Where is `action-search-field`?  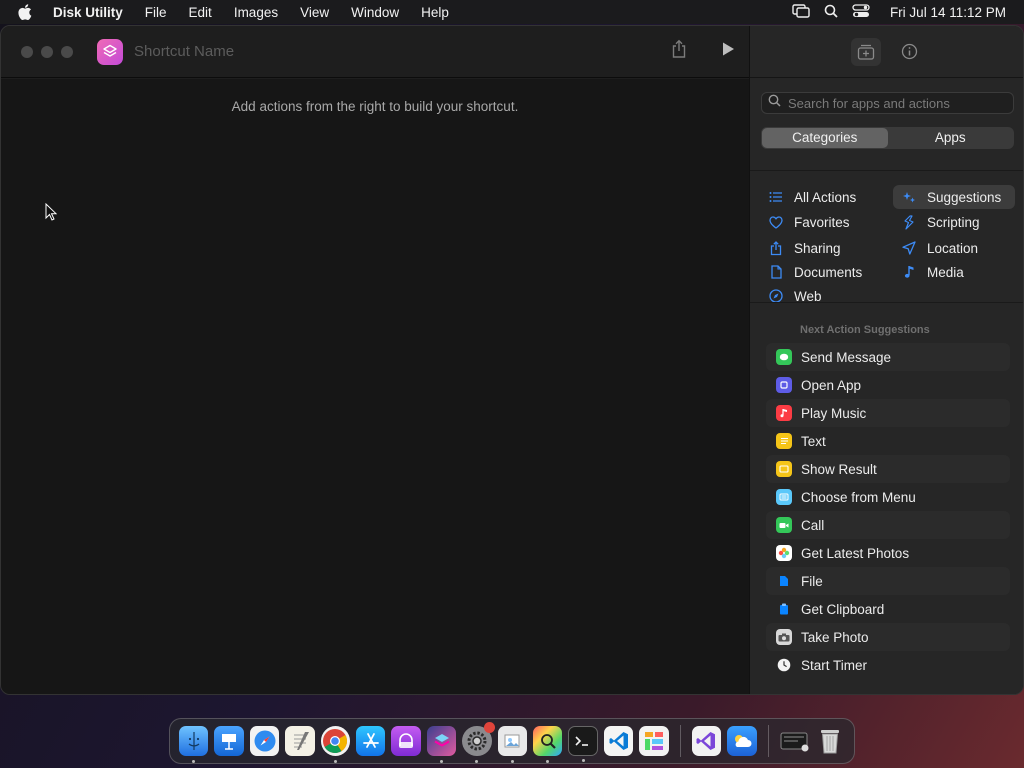
action-search-field is located at coordinates (887, 103).